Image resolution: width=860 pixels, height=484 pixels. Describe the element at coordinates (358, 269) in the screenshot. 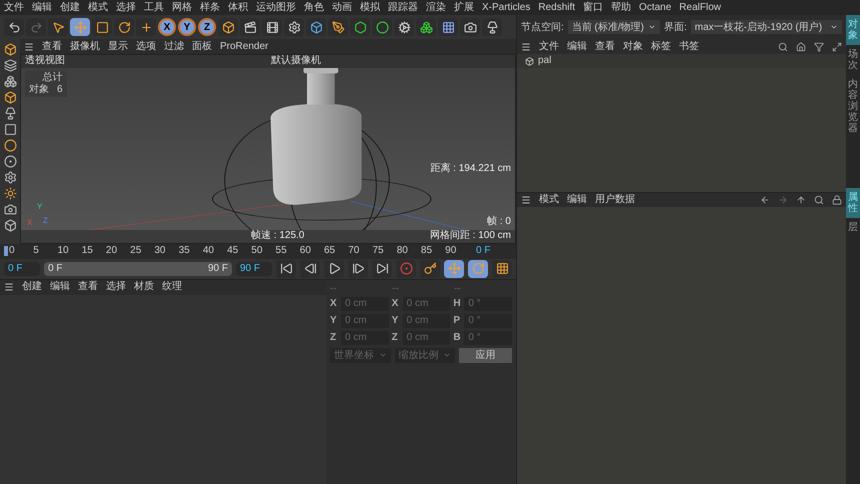

I see `step-forward-button` at that location.